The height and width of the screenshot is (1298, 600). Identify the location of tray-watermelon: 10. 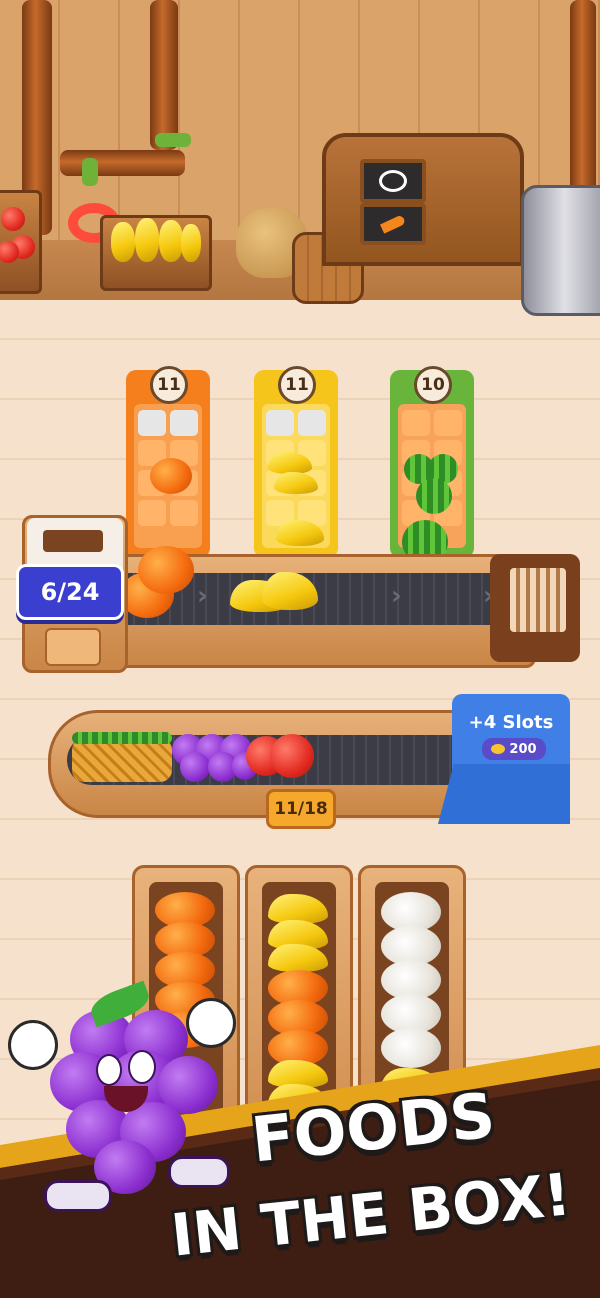
(432, 465).